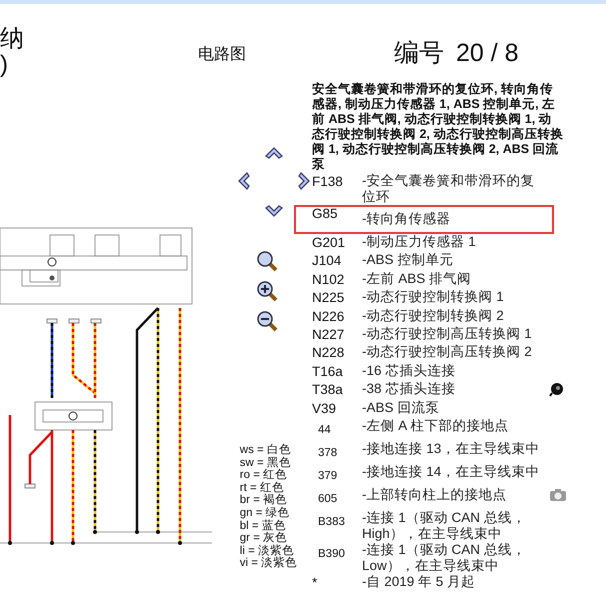 The height and width of the screenshot is (592, 606). I want to click on component-description: -制动压力传感器 1, so click(419, 242).